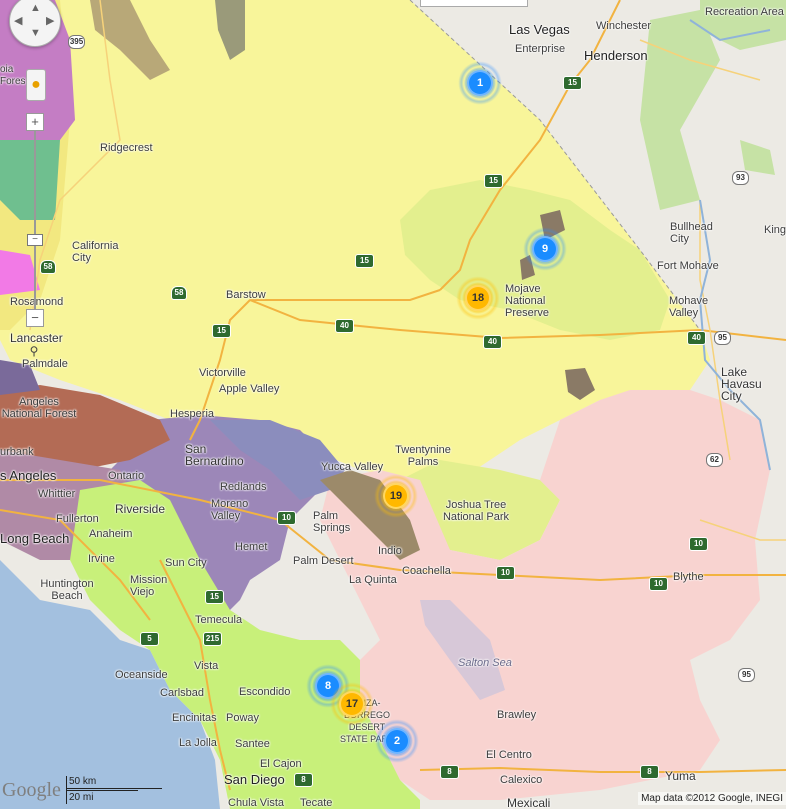 This screenshot has height=809, width=786. I want to click on pegman-icon: ●, so click(36, 85).